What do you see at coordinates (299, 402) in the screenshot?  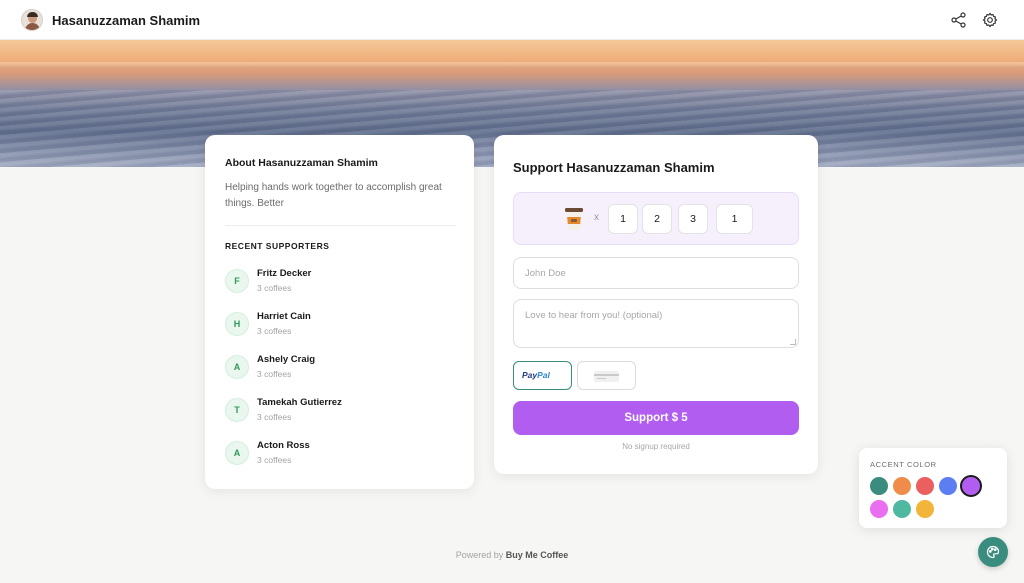 I see `supporter-name: Tamekah Gutierrez` at bounding box center [299, 402].